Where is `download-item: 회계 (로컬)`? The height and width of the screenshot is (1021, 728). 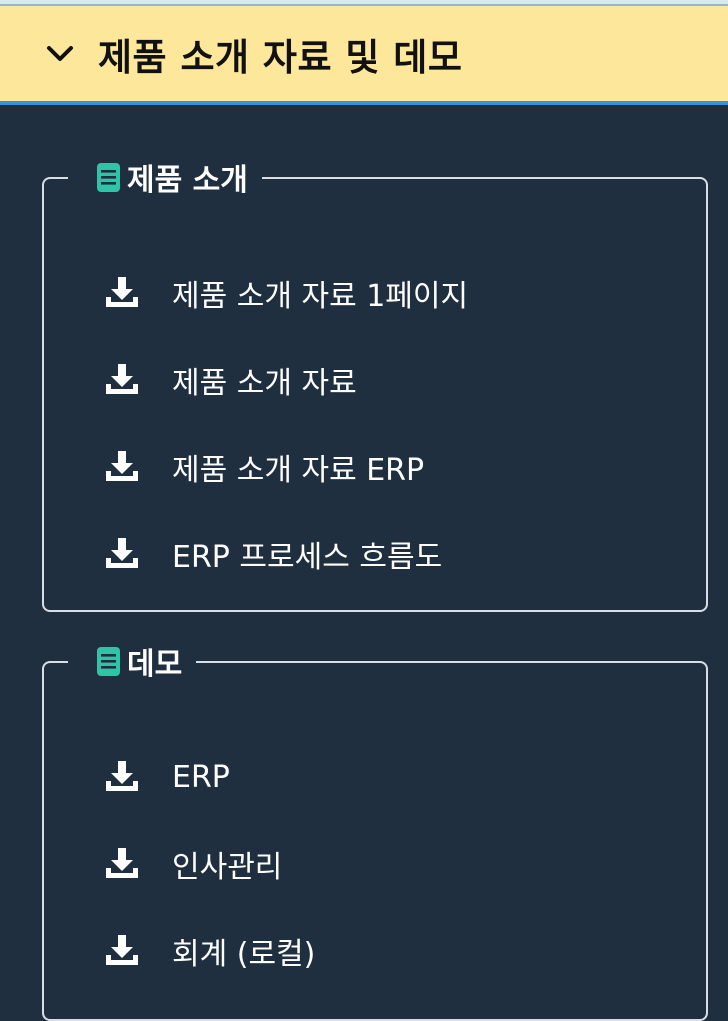
download-item: 회계 (로컬) is located at coordinates (208, 951).